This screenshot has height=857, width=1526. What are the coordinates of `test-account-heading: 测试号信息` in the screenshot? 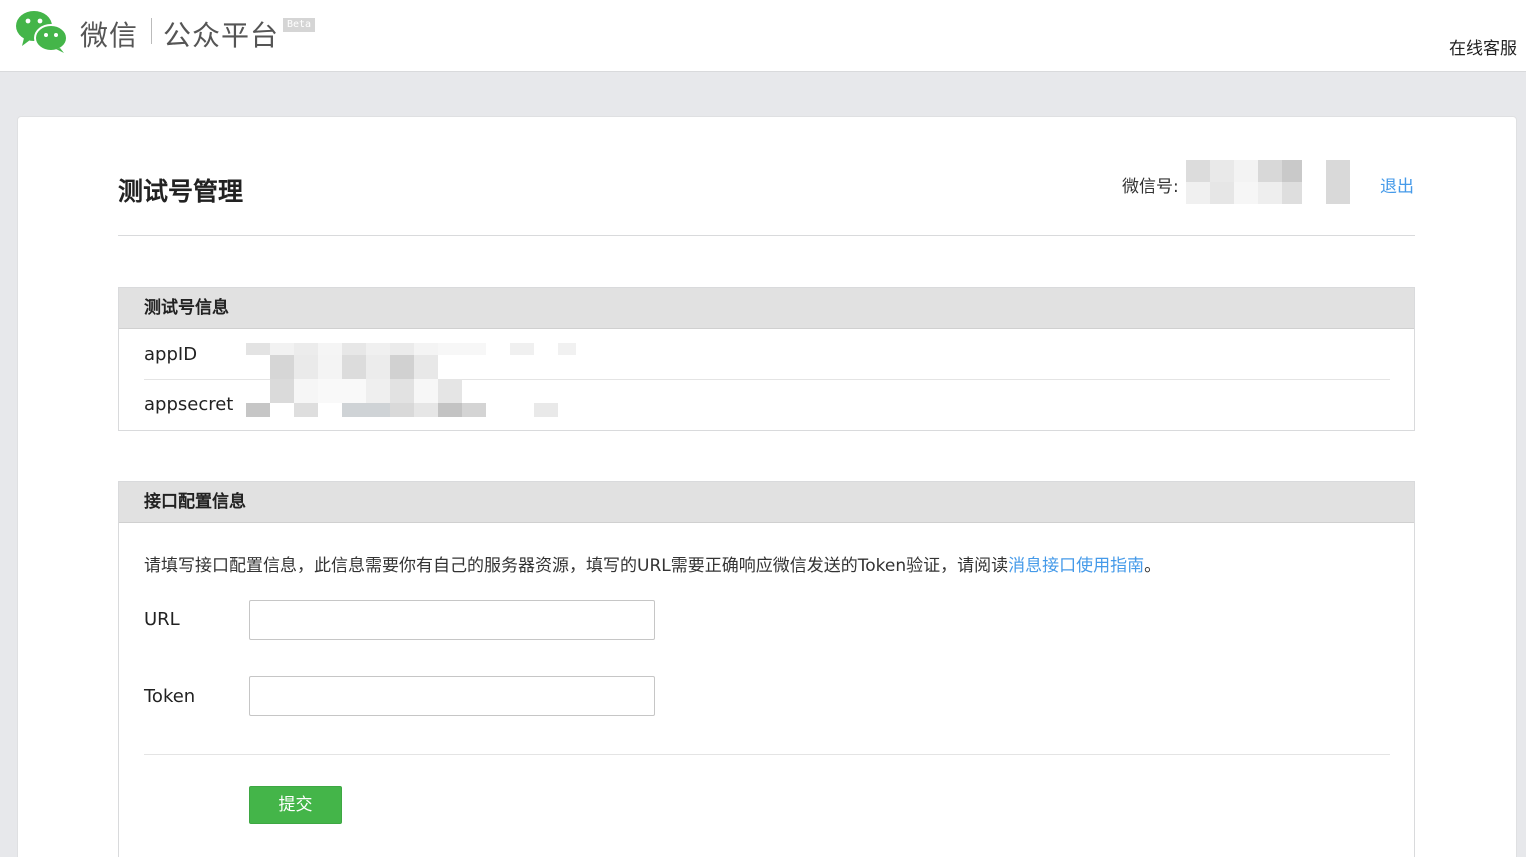 It's located at (766, 308).